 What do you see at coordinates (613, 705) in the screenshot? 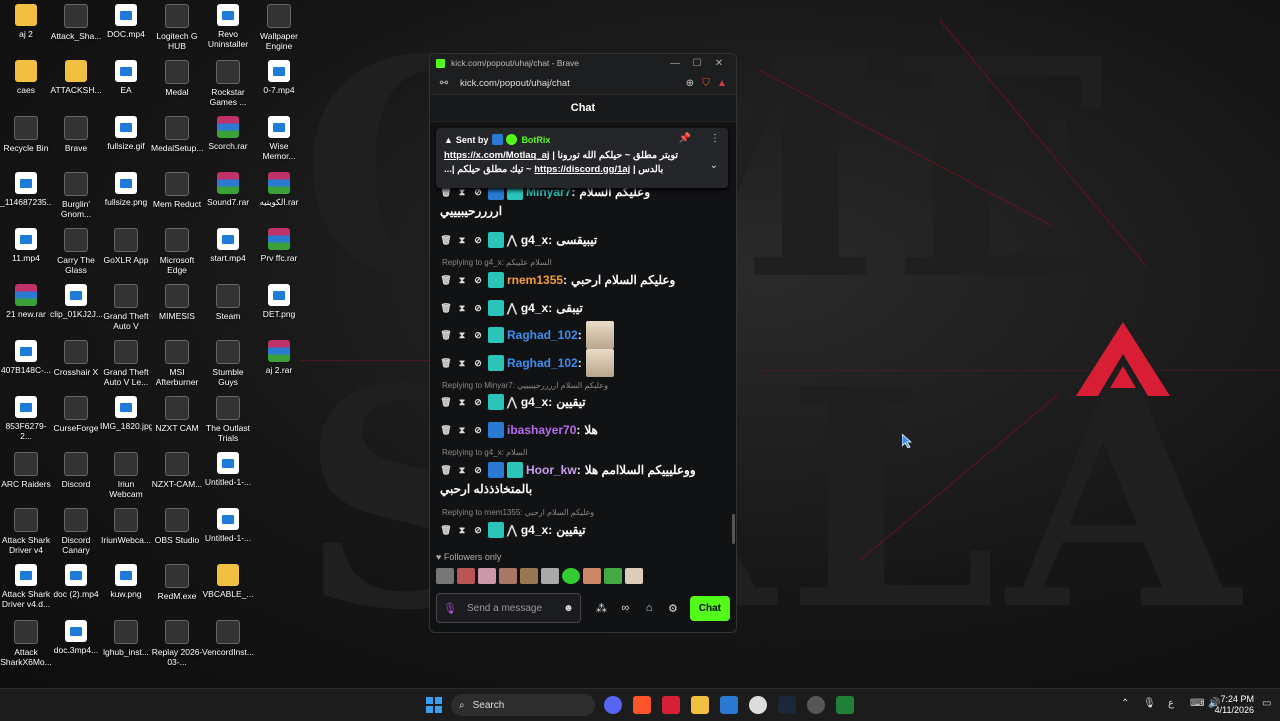
I see `discord-taskbar-icon` at bounding box center [613, 705].